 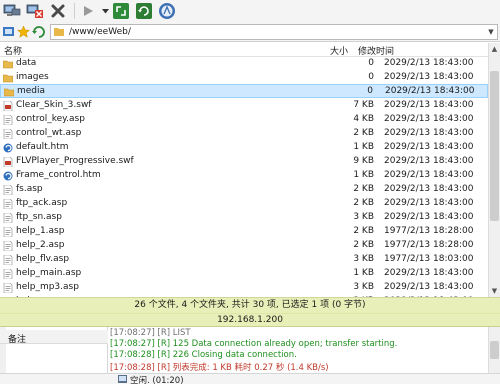 I want to click on file-row: help_flv.asp 3 KB 1977/2/13 18:03:00, so click(x=244, y=260).